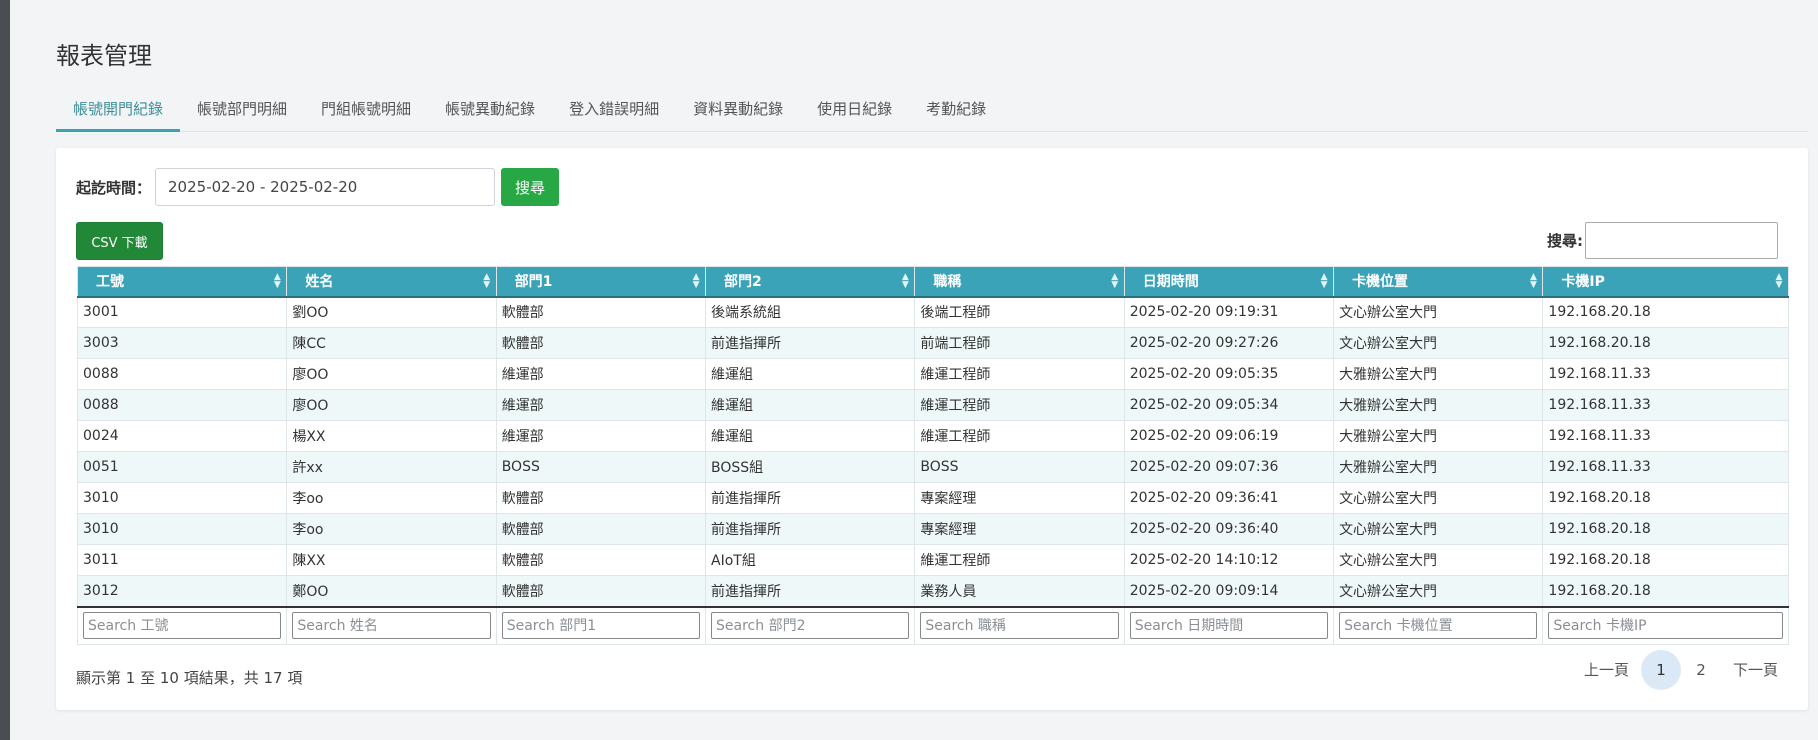 Image resolution: width=1818 pixels, height=740 pixels. I want to click on date-range-value: 2025-02-20 - 2025-02-20, so click(263, 187).